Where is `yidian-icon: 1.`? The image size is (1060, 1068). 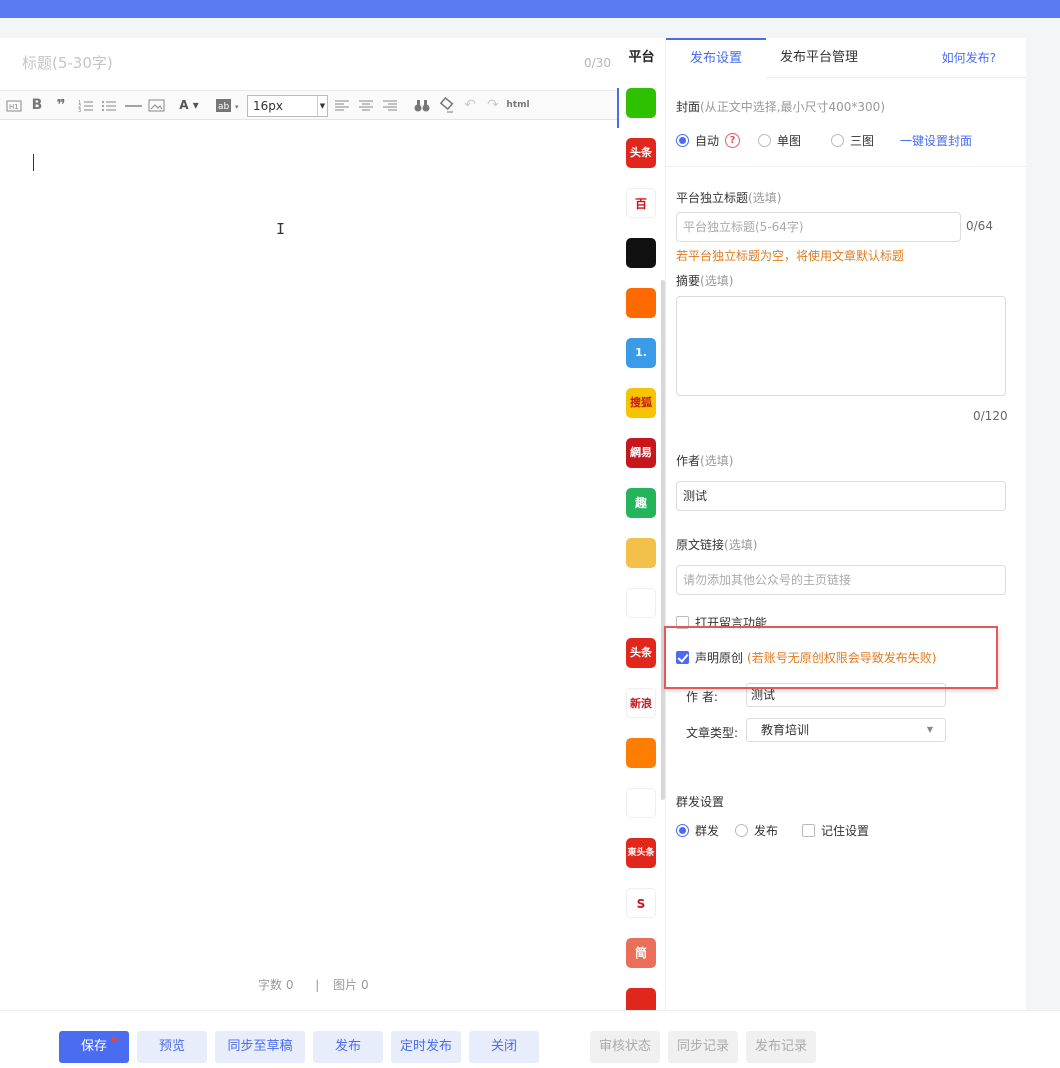
yidian-icon: 1. is located at coordinates (641, 353).